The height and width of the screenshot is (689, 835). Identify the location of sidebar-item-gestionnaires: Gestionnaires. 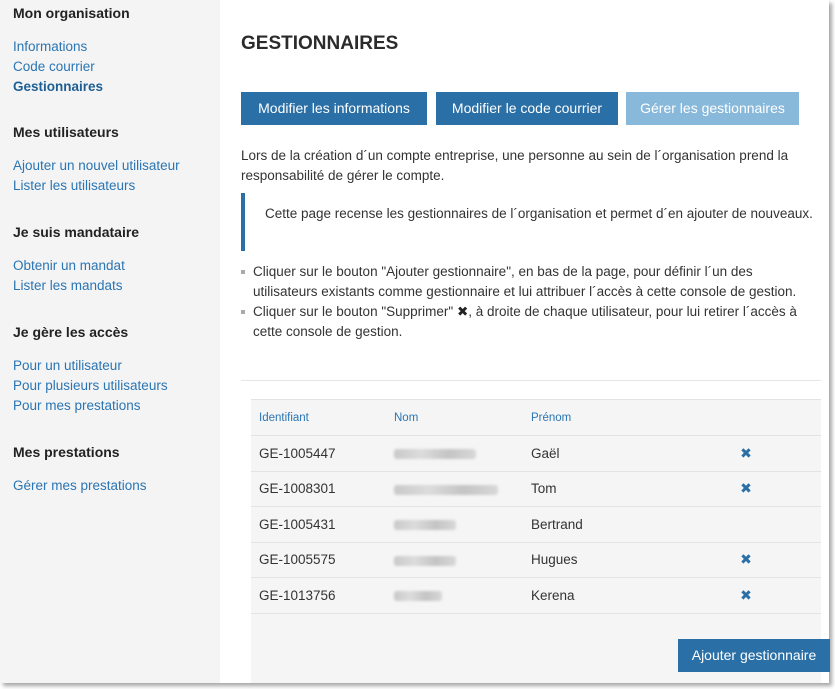
(71, 87).